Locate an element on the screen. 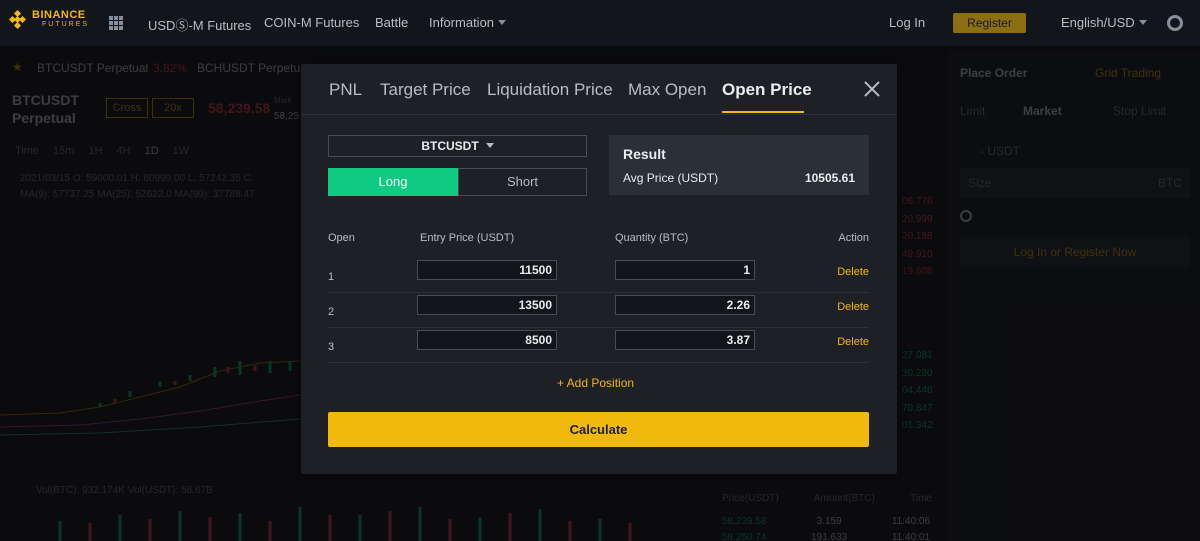 This screenshot has width=1200, height=541. long-button: Long is located at coordinates (393, 182).